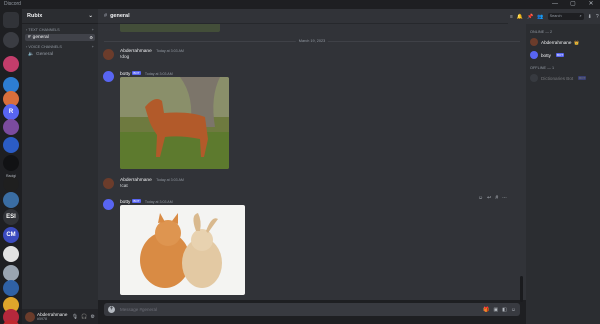 The image size is (600, 324). What do you see at coordinates (495, 310) in the screenshot?
I see `gif-icon: ▣` at bounding box center [495, 310].